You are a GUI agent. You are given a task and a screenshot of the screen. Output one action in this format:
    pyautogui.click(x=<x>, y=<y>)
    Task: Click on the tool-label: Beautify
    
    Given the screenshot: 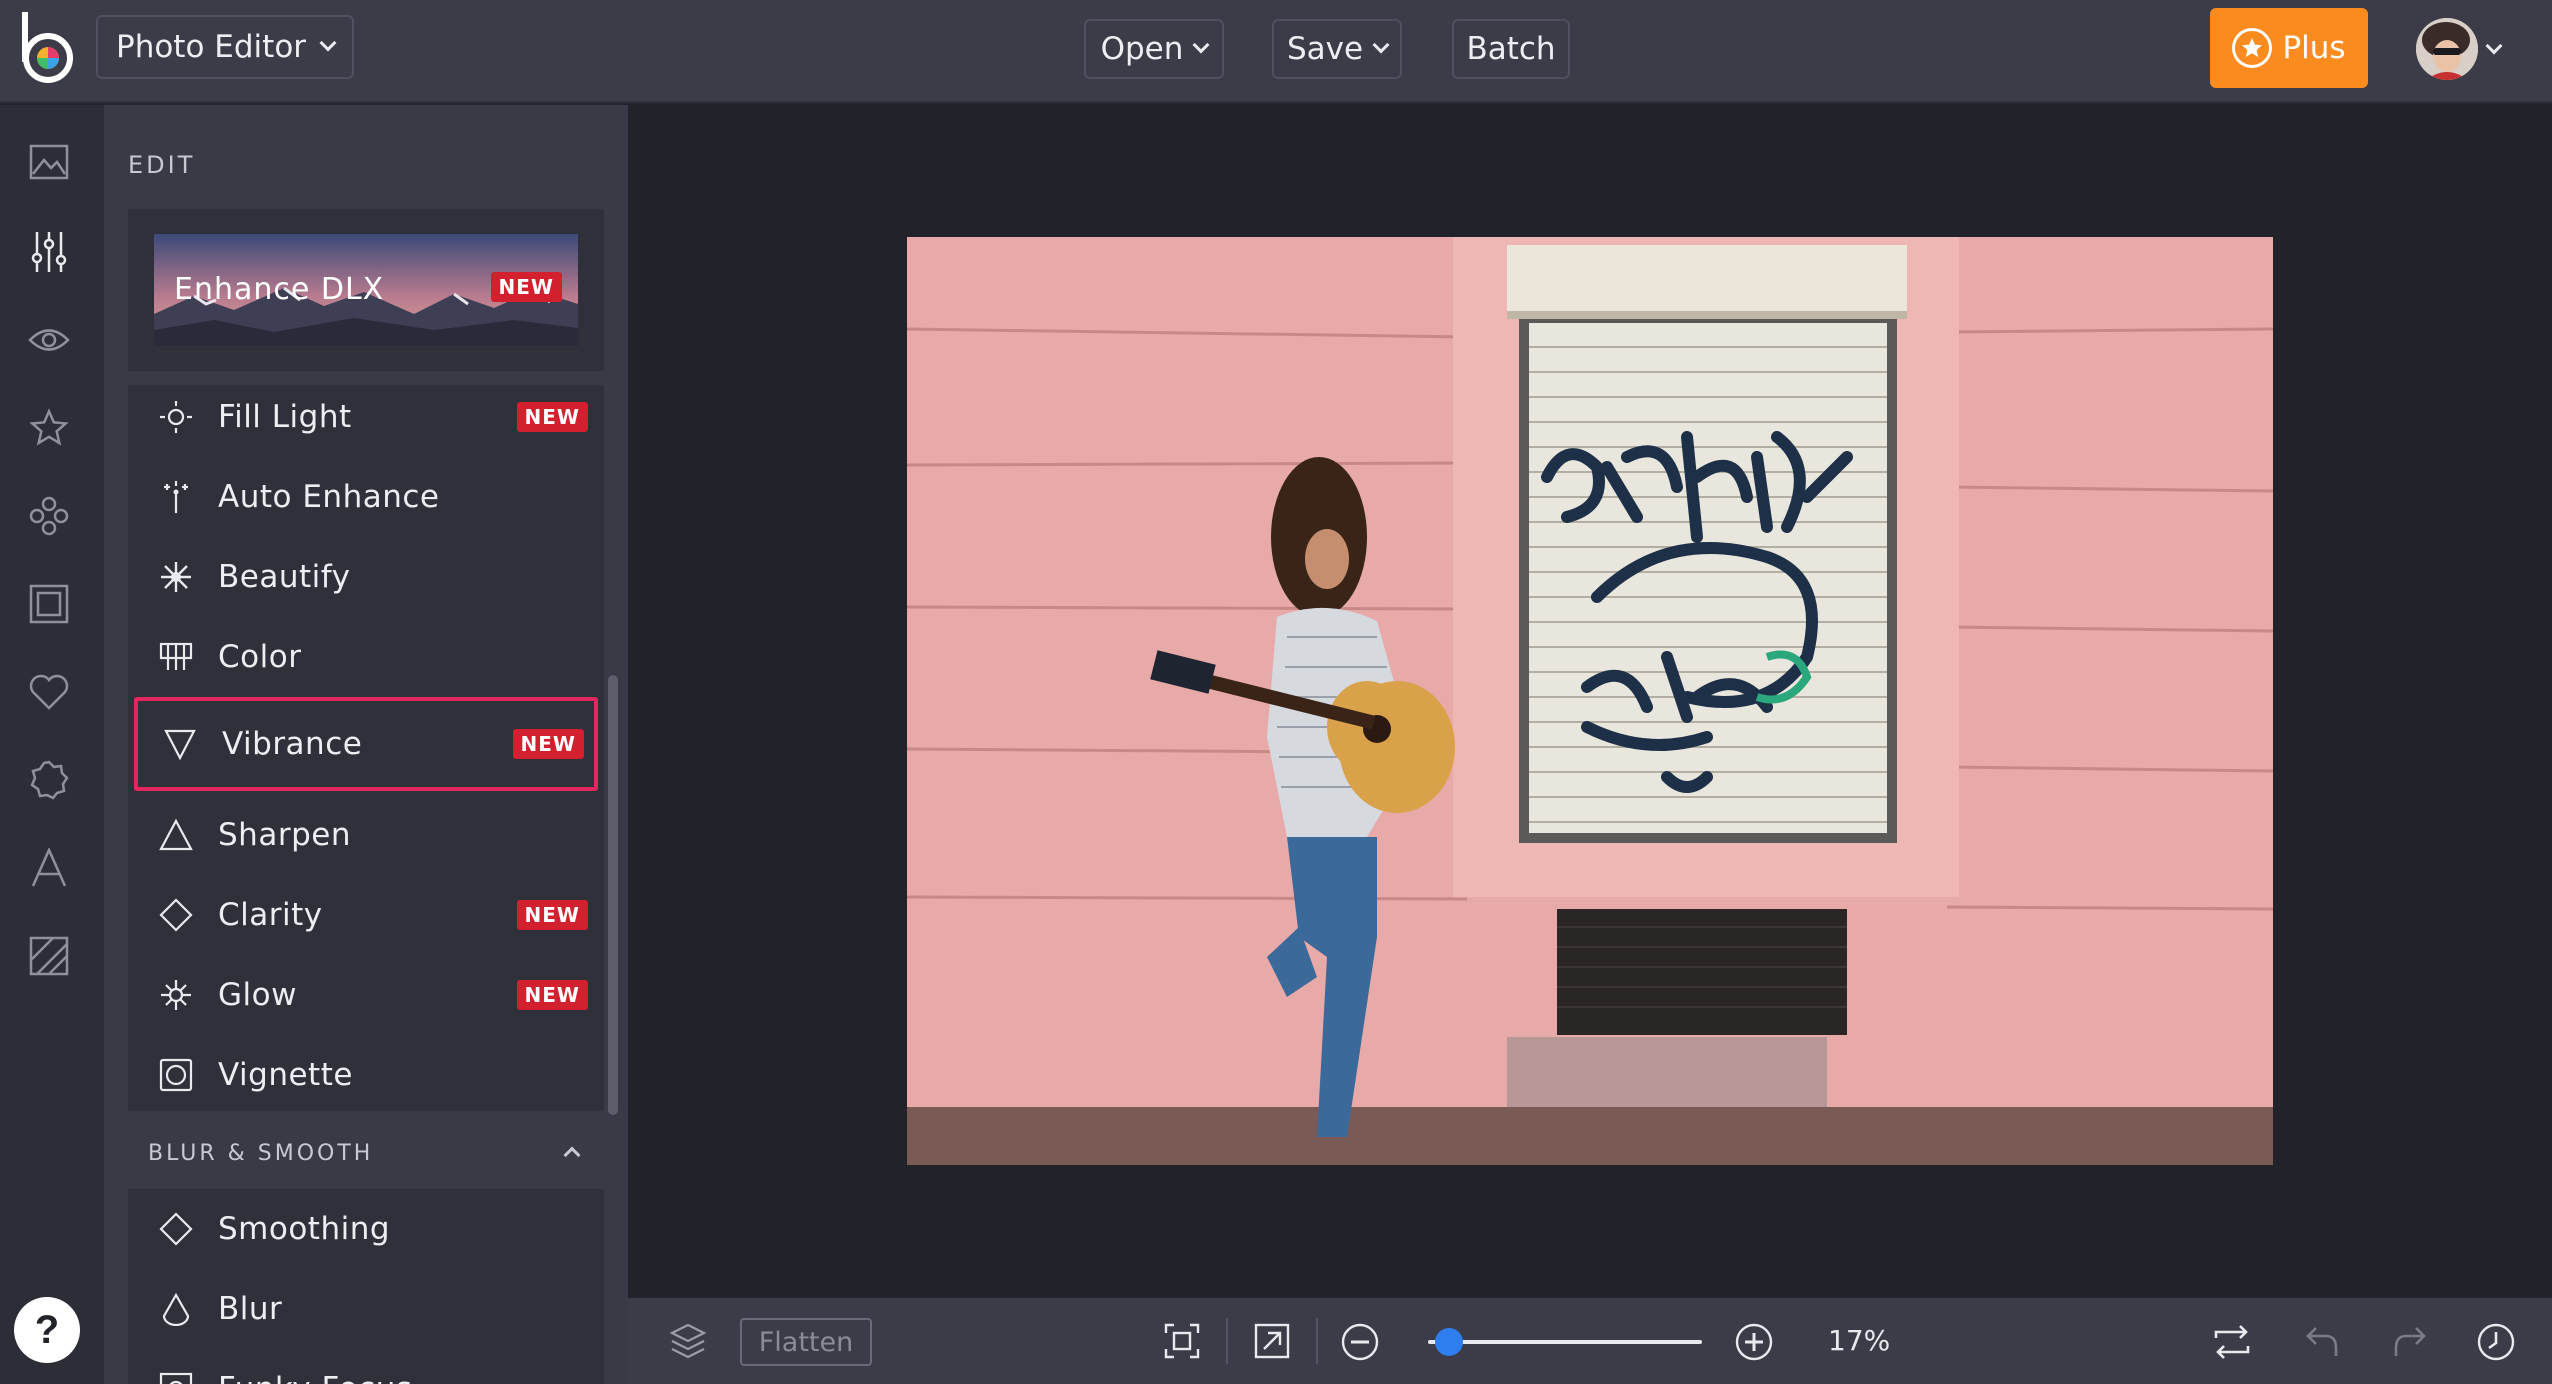 What is the action you would take?
    pyautogui.click(x=284, y=577)
    